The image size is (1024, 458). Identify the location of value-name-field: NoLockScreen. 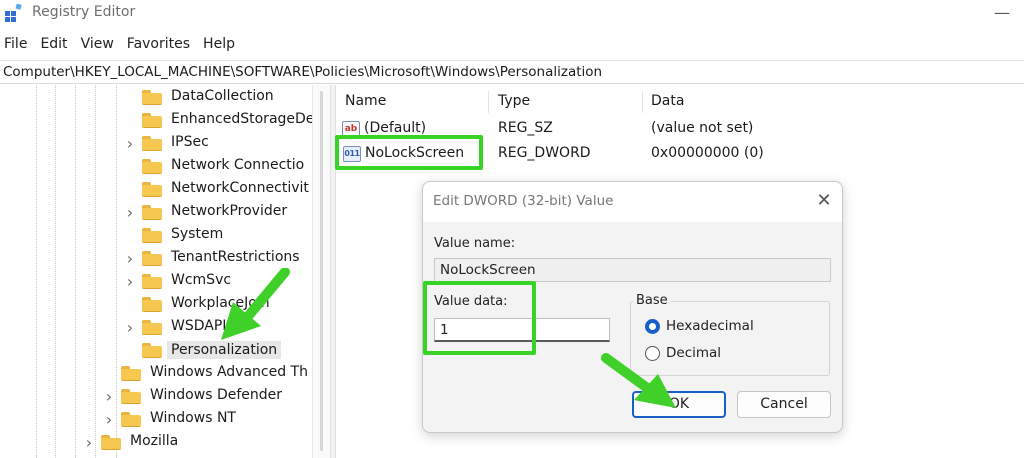
(632, 270).